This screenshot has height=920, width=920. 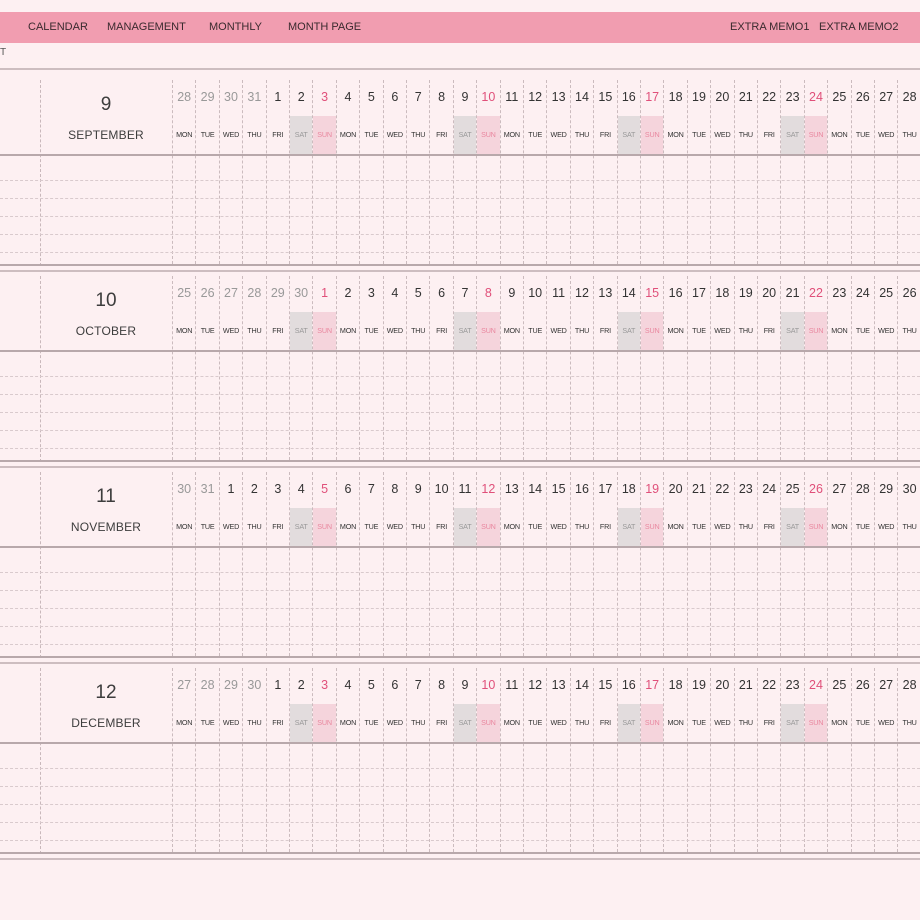 What do you see at coordinates (206, 564) in the screenshot?
I see `day-column: 31 TUE` at bounding box center [206, 564].